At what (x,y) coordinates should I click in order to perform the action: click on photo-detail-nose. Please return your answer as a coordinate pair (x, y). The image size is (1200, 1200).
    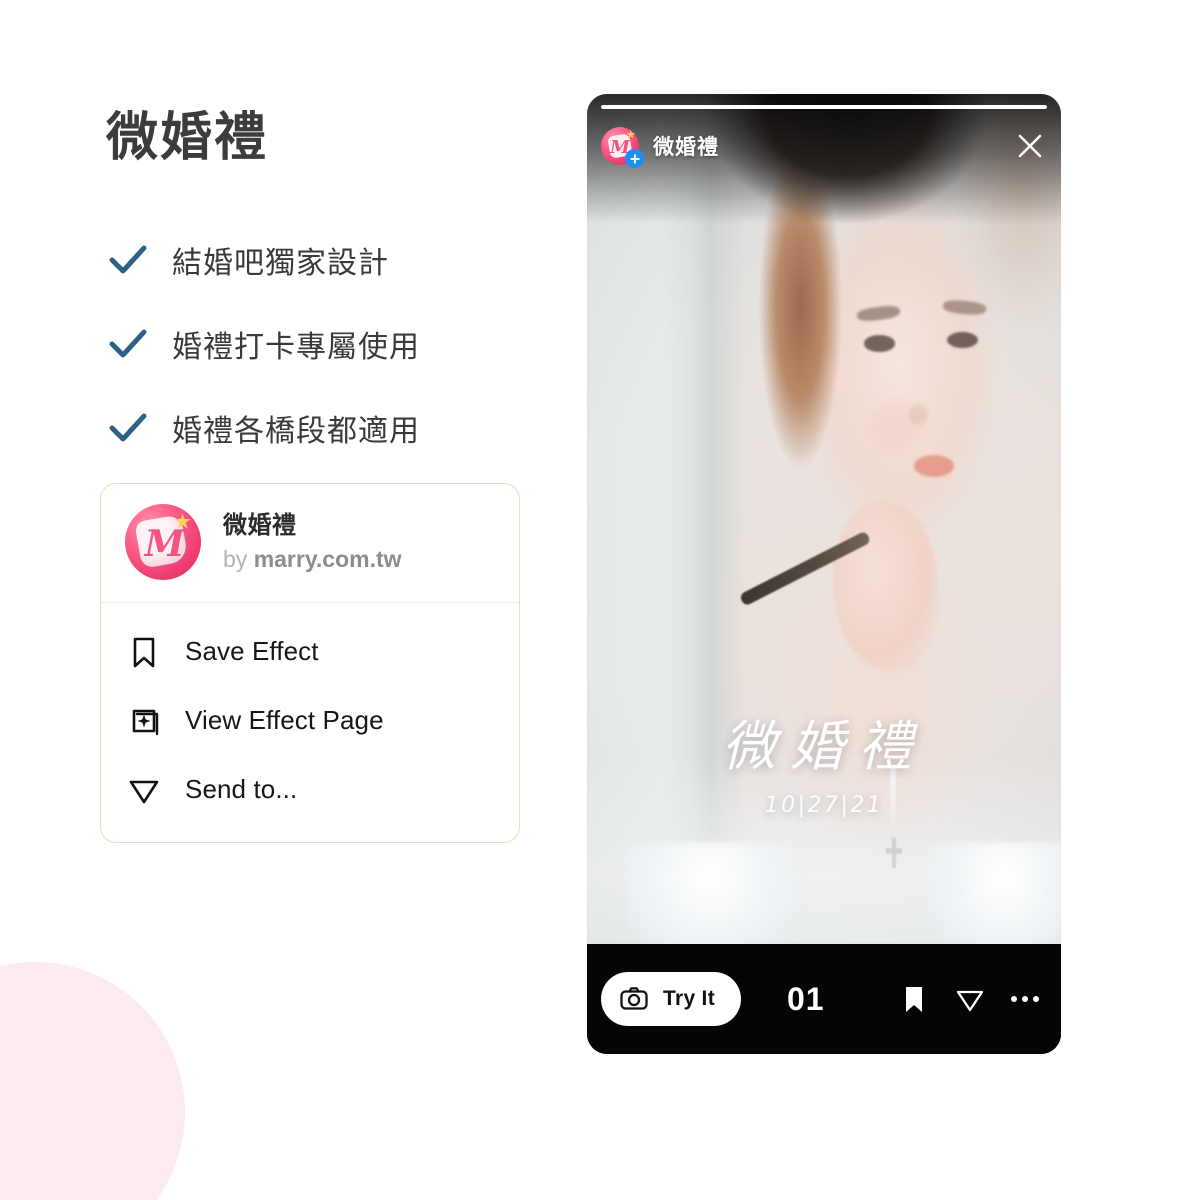
    Looking at the image, I should click on (919, 414).